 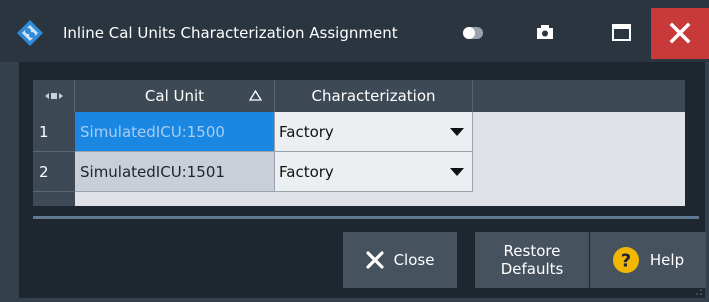 What do you see at coordinates (667, 260) in the screenshot?
I see `help-button-label: Help` at bounding box center [667, 260].